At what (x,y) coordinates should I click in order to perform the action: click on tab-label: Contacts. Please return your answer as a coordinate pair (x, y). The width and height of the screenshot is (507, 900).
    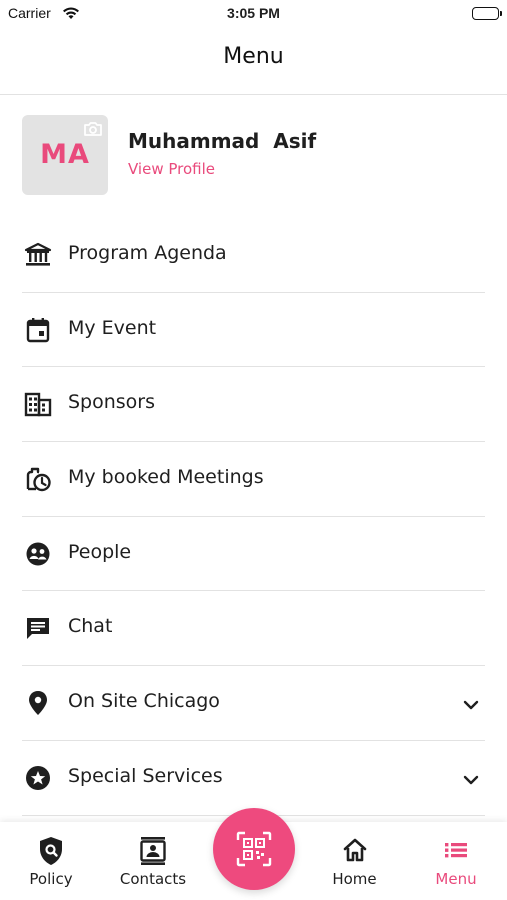
    Looking at the image, I should click on (153, 879).